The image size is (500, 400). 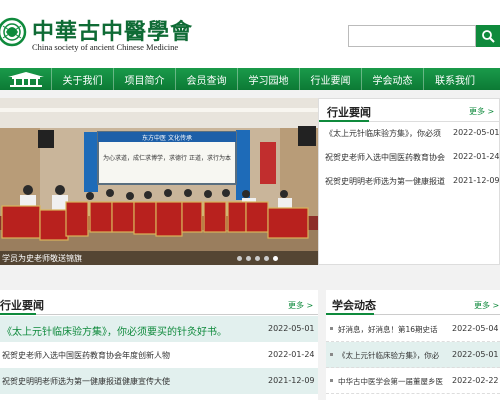 I want to click on list-item: 祝贺史老师入选中国医药教育协会 2022-01-24, so click(x=409, y=157).